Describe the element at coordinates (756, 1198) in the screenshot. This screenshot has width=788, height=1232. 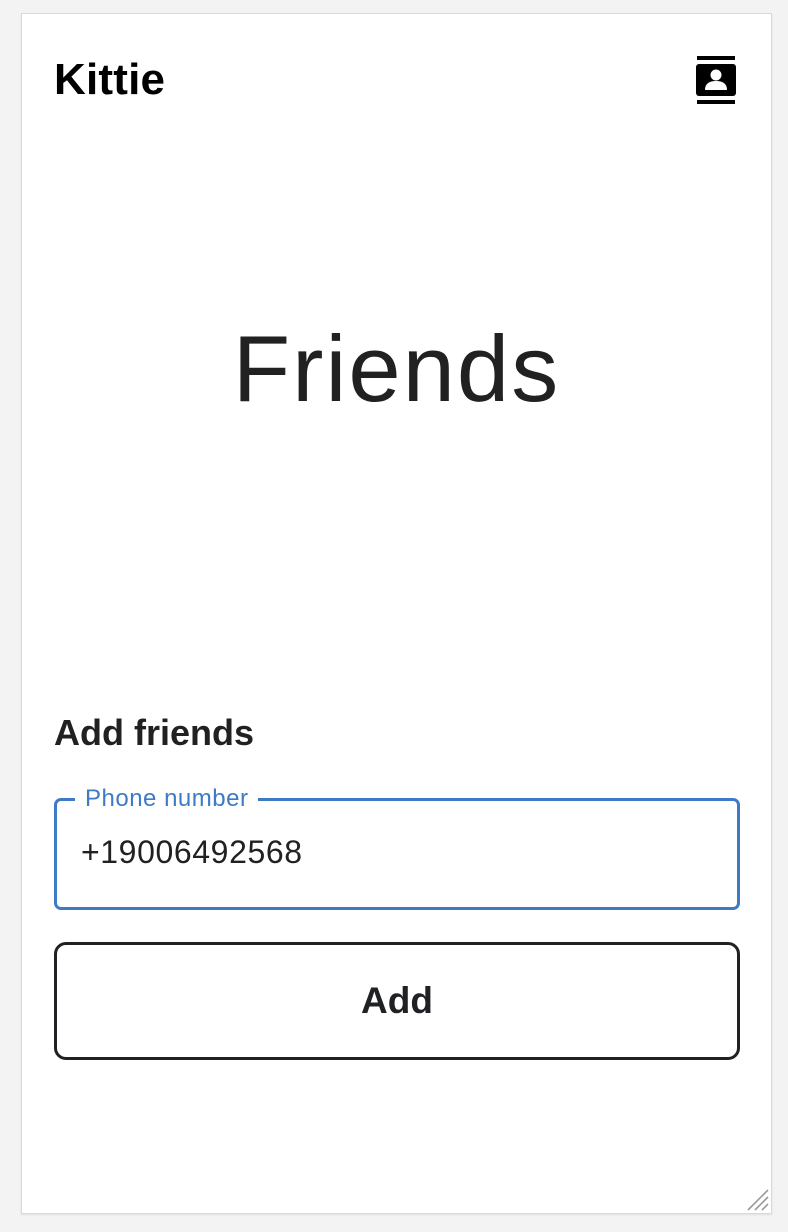
I see `resize-grip-icon` at that location.